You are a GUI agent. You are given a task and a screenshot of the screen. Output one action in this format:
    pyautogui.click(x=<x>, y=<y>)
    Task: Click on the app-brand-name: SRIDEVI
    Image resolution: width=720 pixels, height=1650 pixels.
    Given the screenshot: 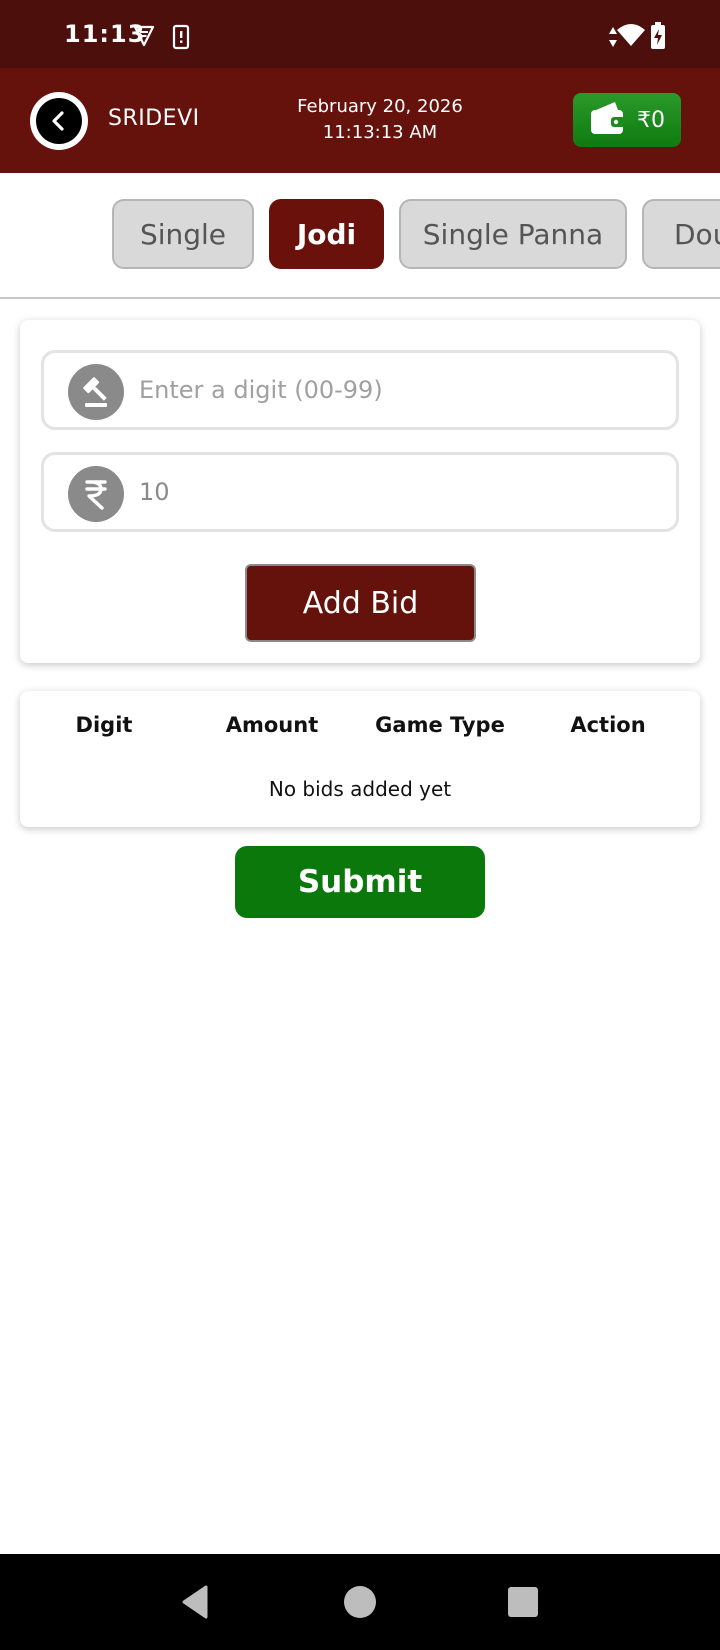 What is the action you would take?
    pyautogui.click(x=154, y=118)
    